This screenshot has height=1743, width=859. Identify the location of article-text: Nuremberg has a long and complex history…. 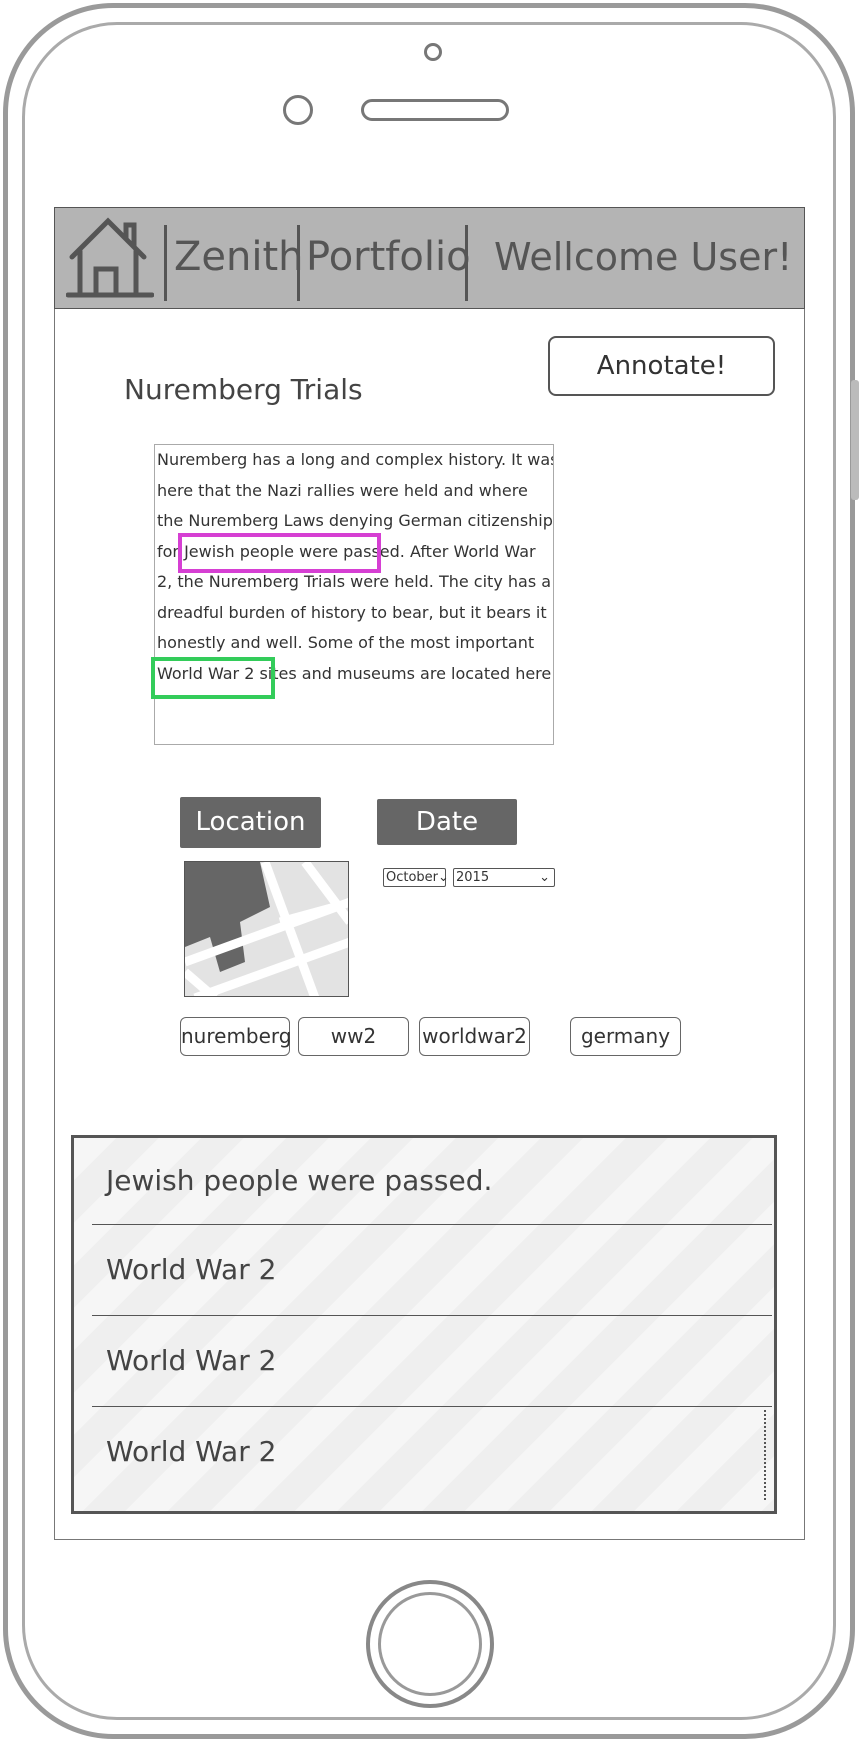
(354, 594).